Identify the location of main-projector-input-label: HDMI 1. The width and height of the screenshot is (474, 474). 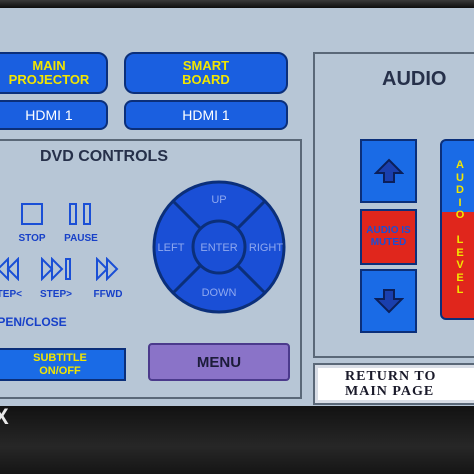
(49, 115).